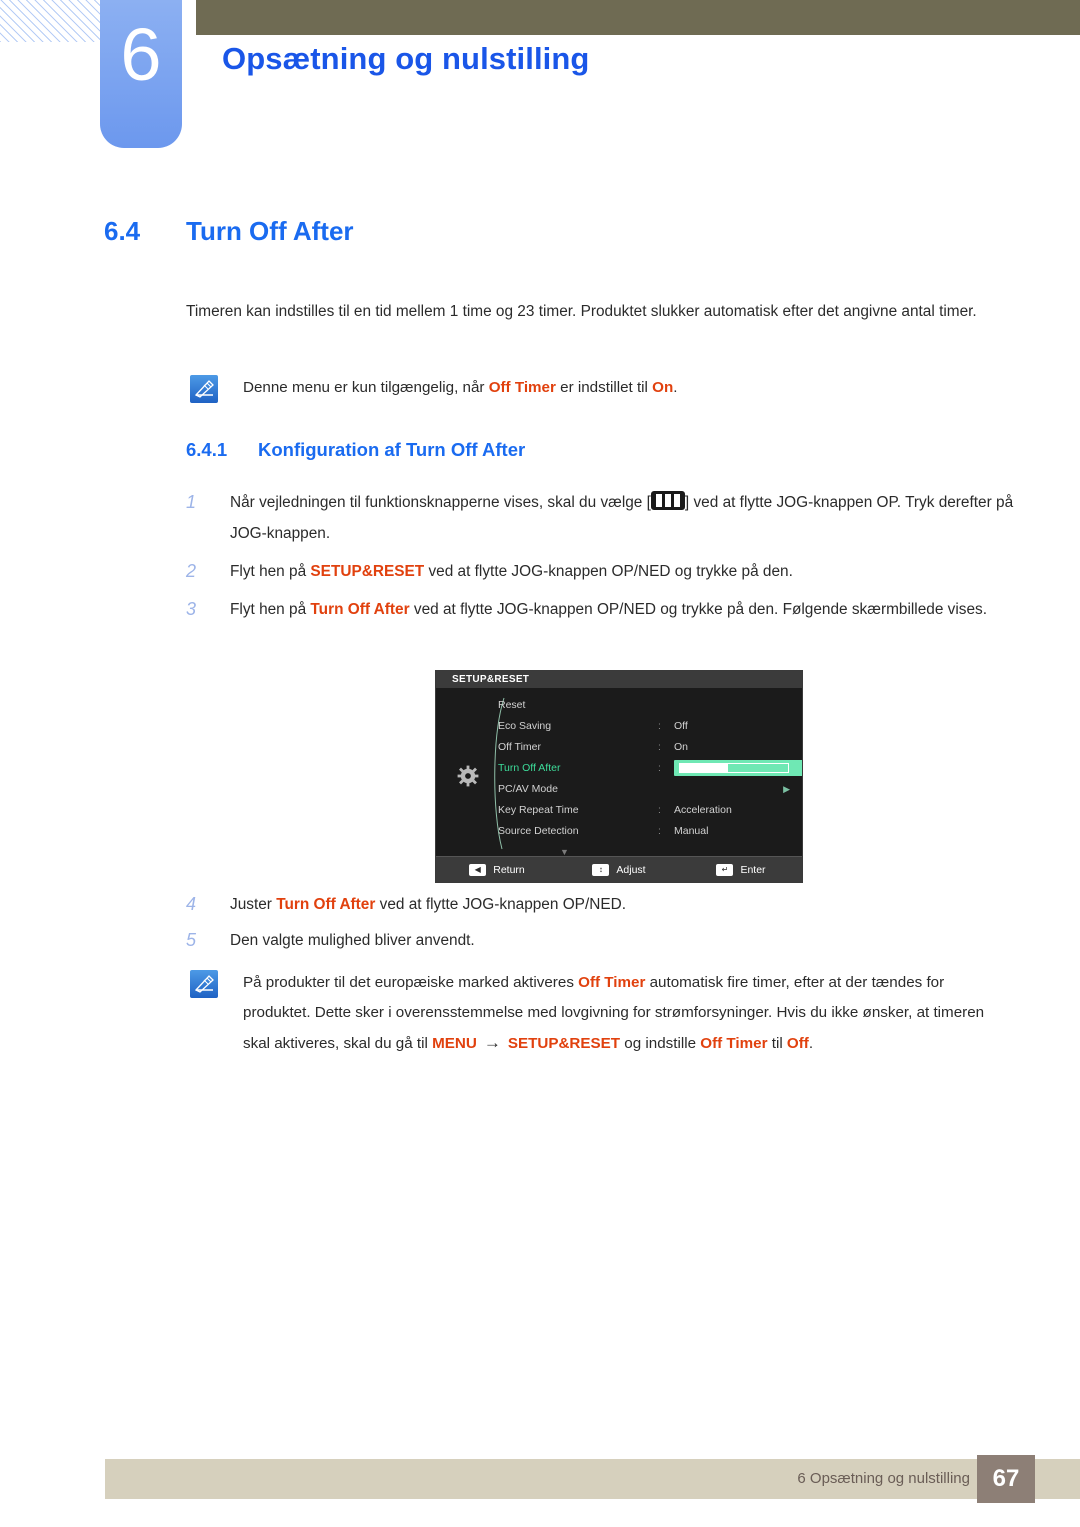 Image resolution: width=1080 pixels, height=1527 pixels. Describe the element at coordinates (360, 609) in the screenshot. I see `step-3-highlight: Turn Off After` at that location.